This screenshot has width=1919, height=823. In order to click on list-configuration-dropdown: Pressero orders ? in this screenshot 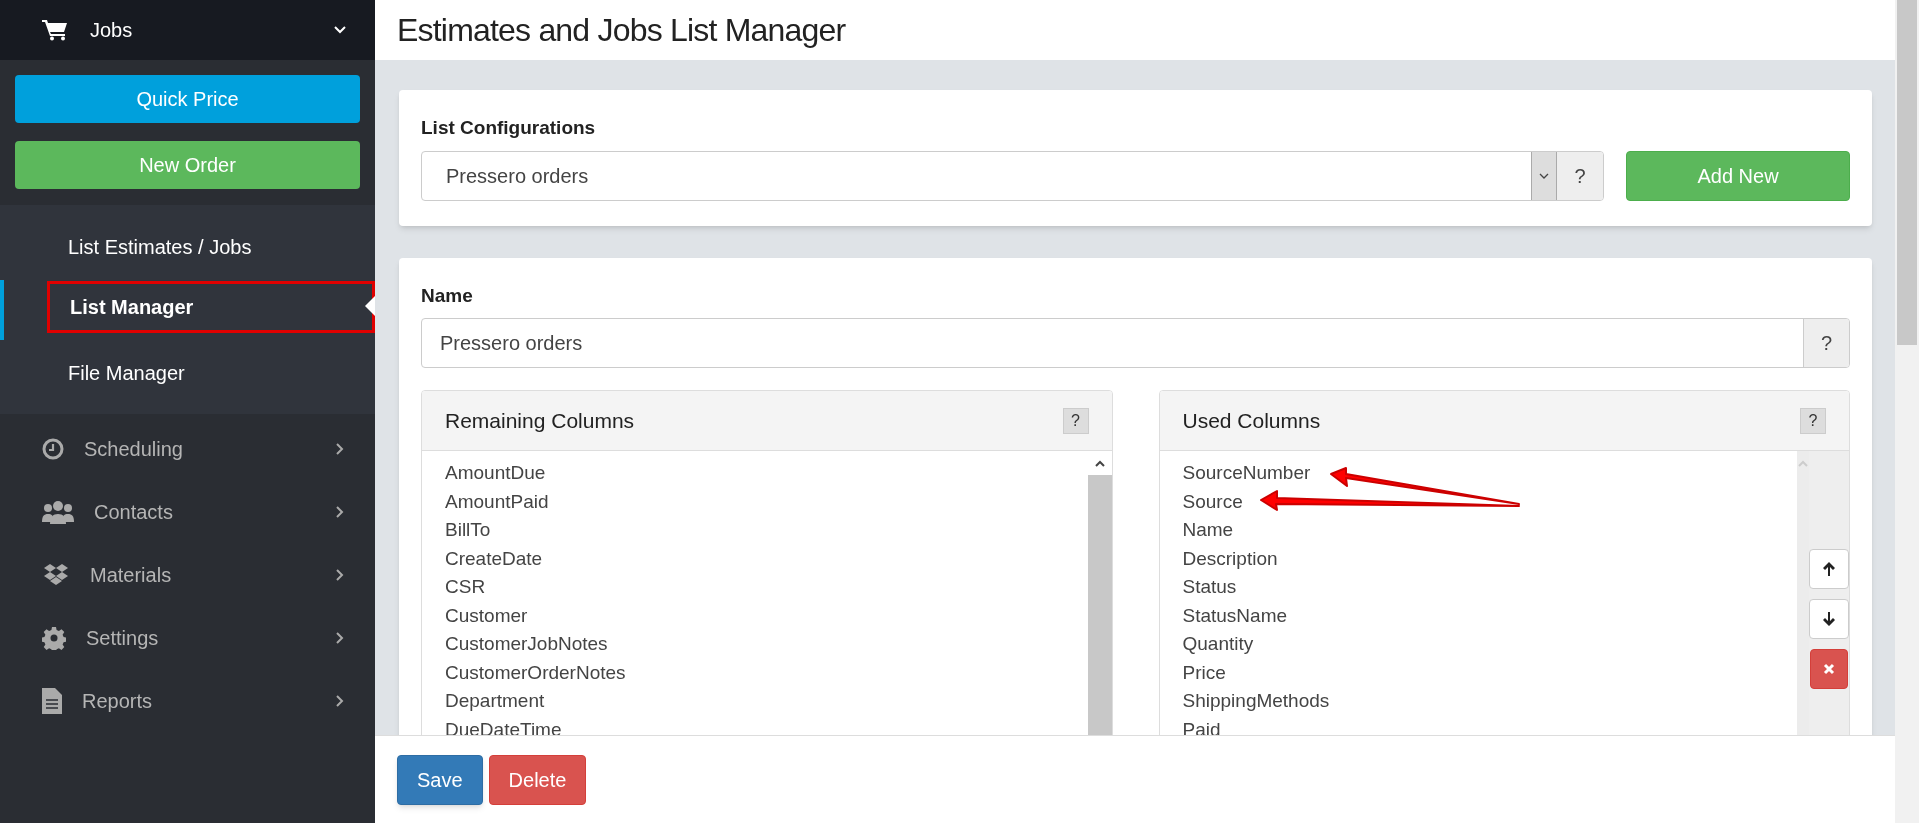, I will do `click(1012, 175)`.